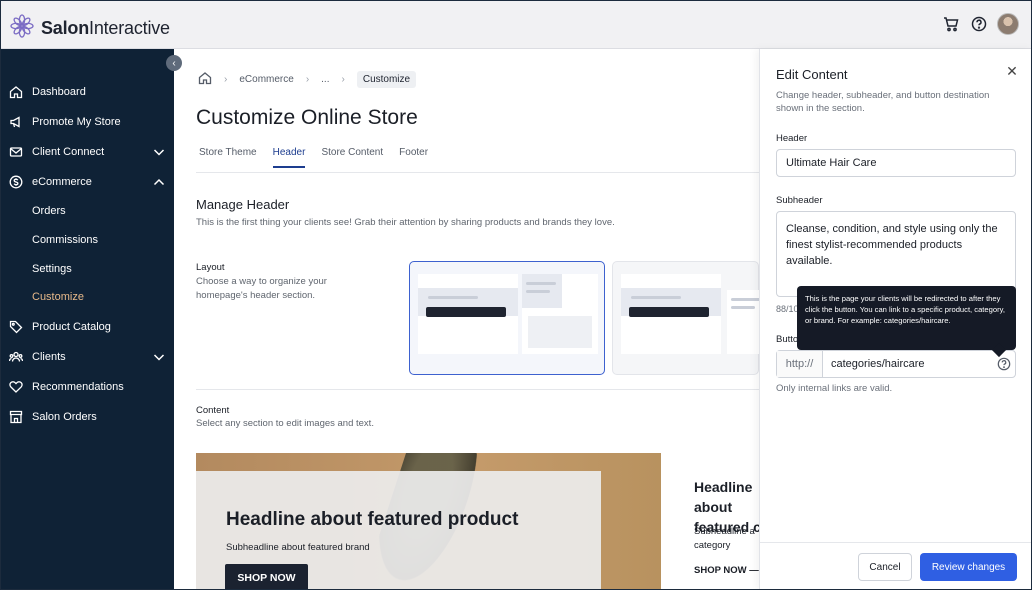 Image resolution: width=1032 pixels, height=590 pixels. Describe the element at coordinates (1008, 24) in the screenshot. I see `avatar` at that location.